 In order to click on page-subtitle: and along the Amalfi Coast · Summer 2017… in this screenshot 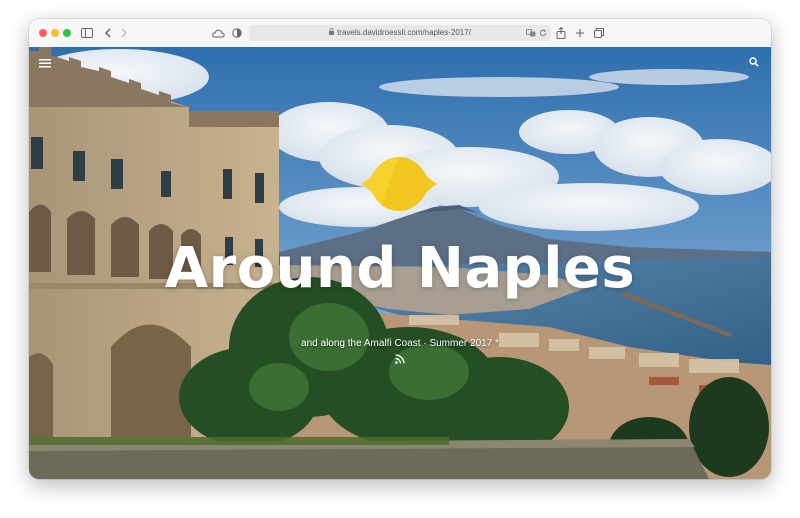, I will do `click(400, 343)`.